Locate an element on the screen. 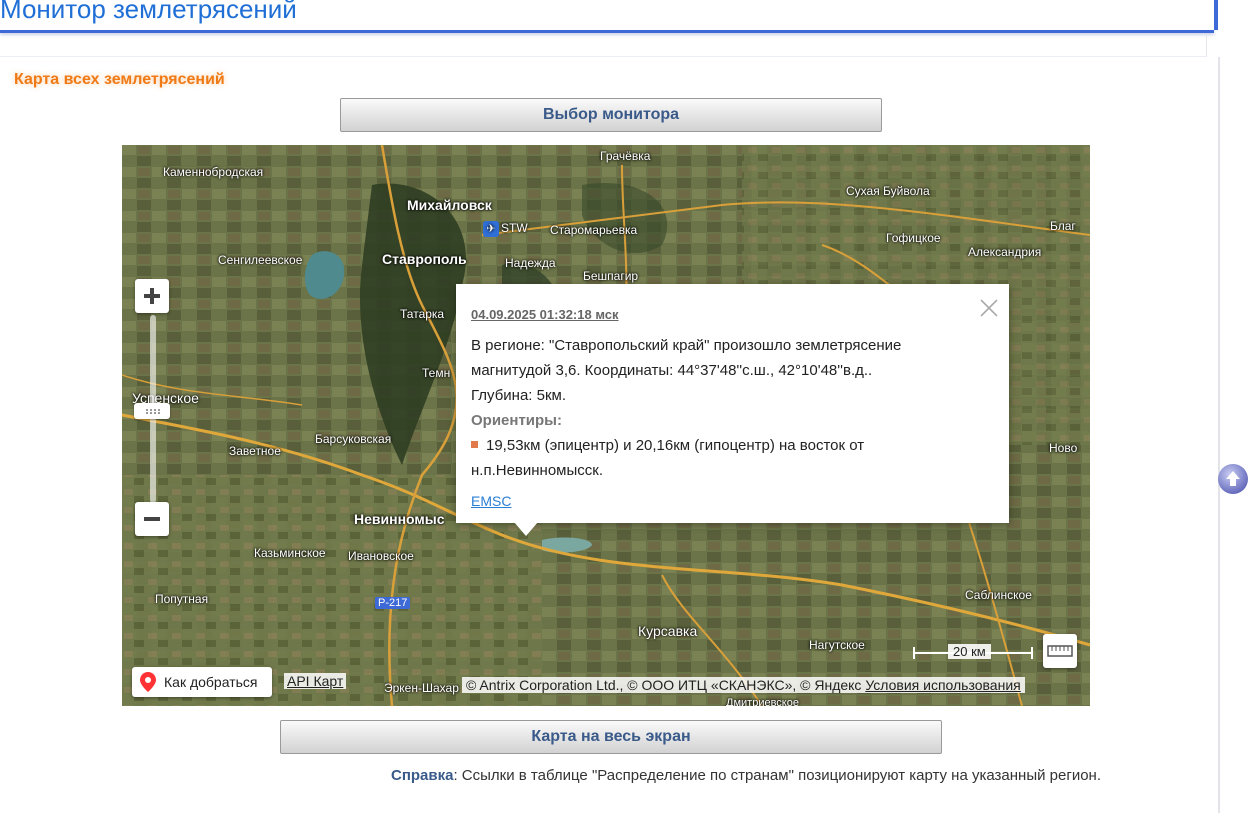 The image size is (1255, 813). airport-label: ✈ STW is located at coordinates (505, 229).